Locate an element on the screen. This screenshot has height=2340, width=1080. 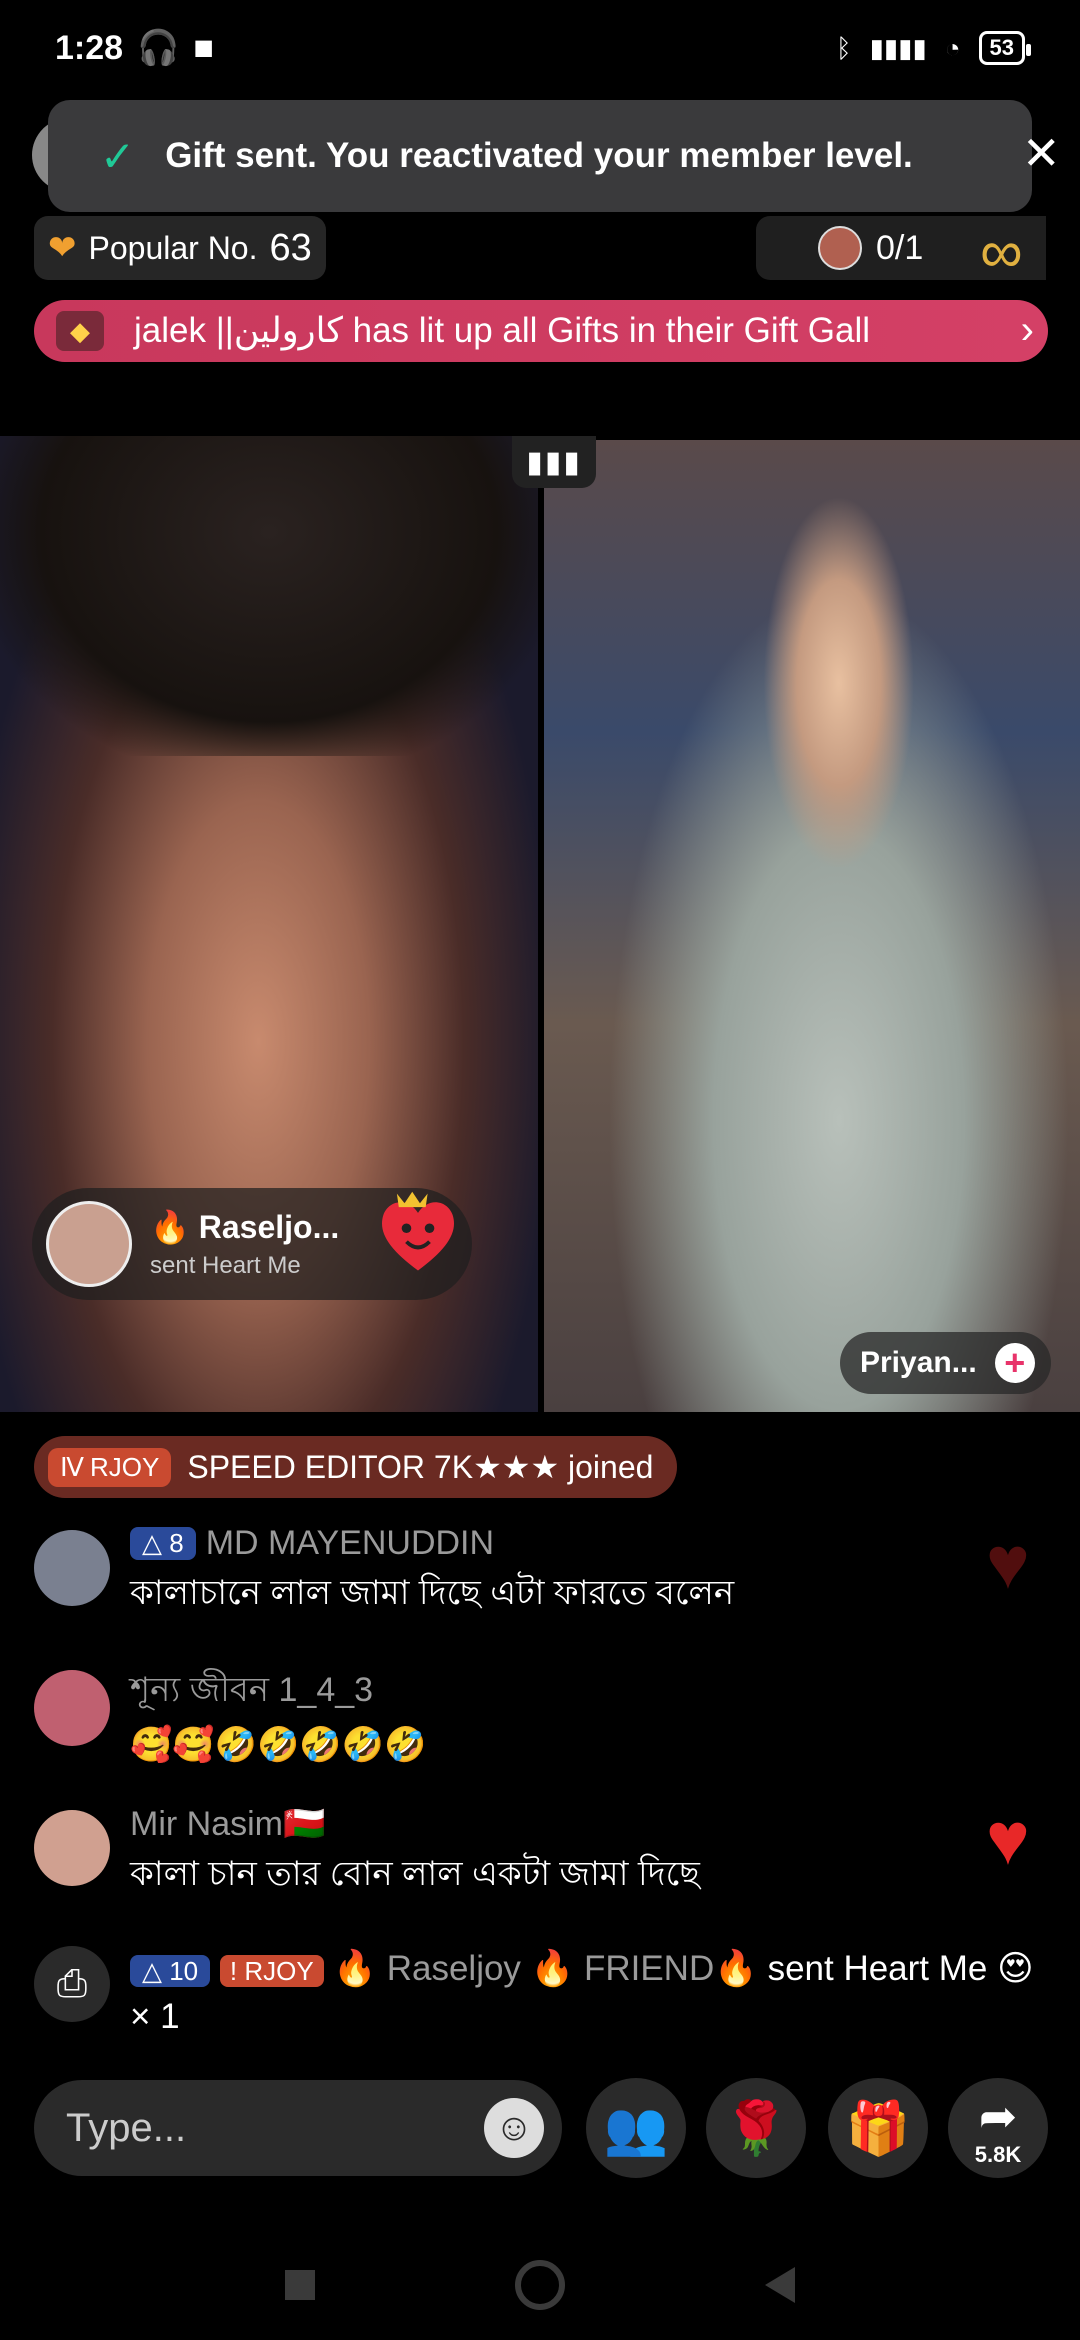
fire-icon: 🔥 is located at coordinates (170, 1227).